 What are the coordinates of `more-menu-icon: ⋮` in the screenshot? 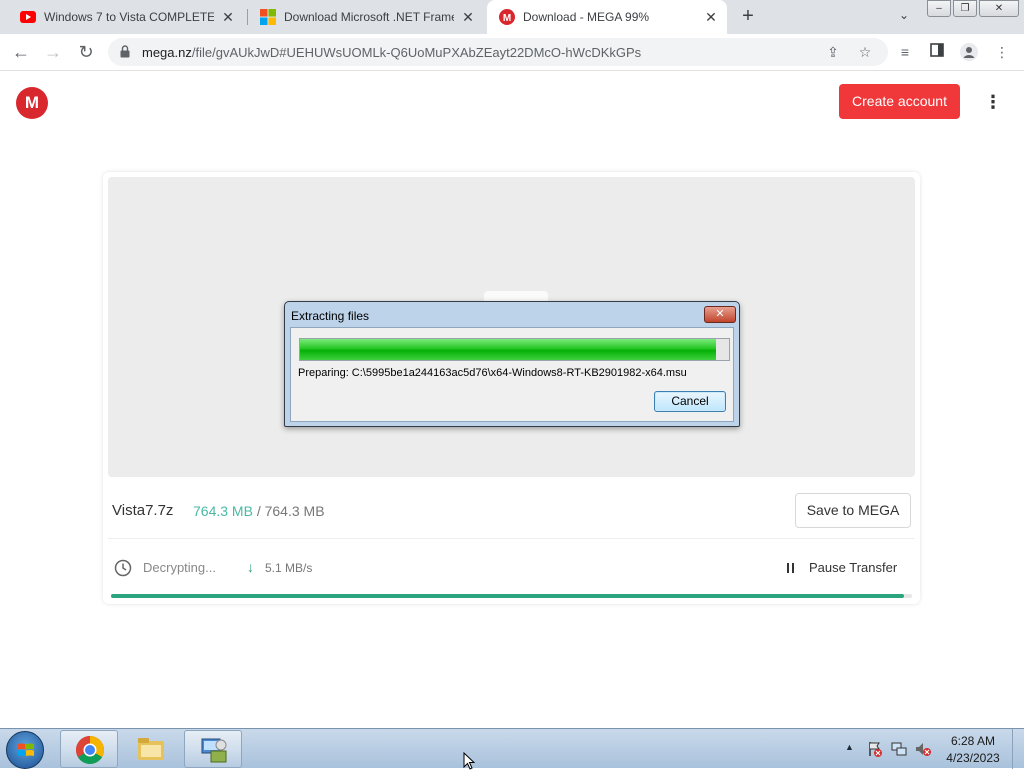 It's located at (993, 102).